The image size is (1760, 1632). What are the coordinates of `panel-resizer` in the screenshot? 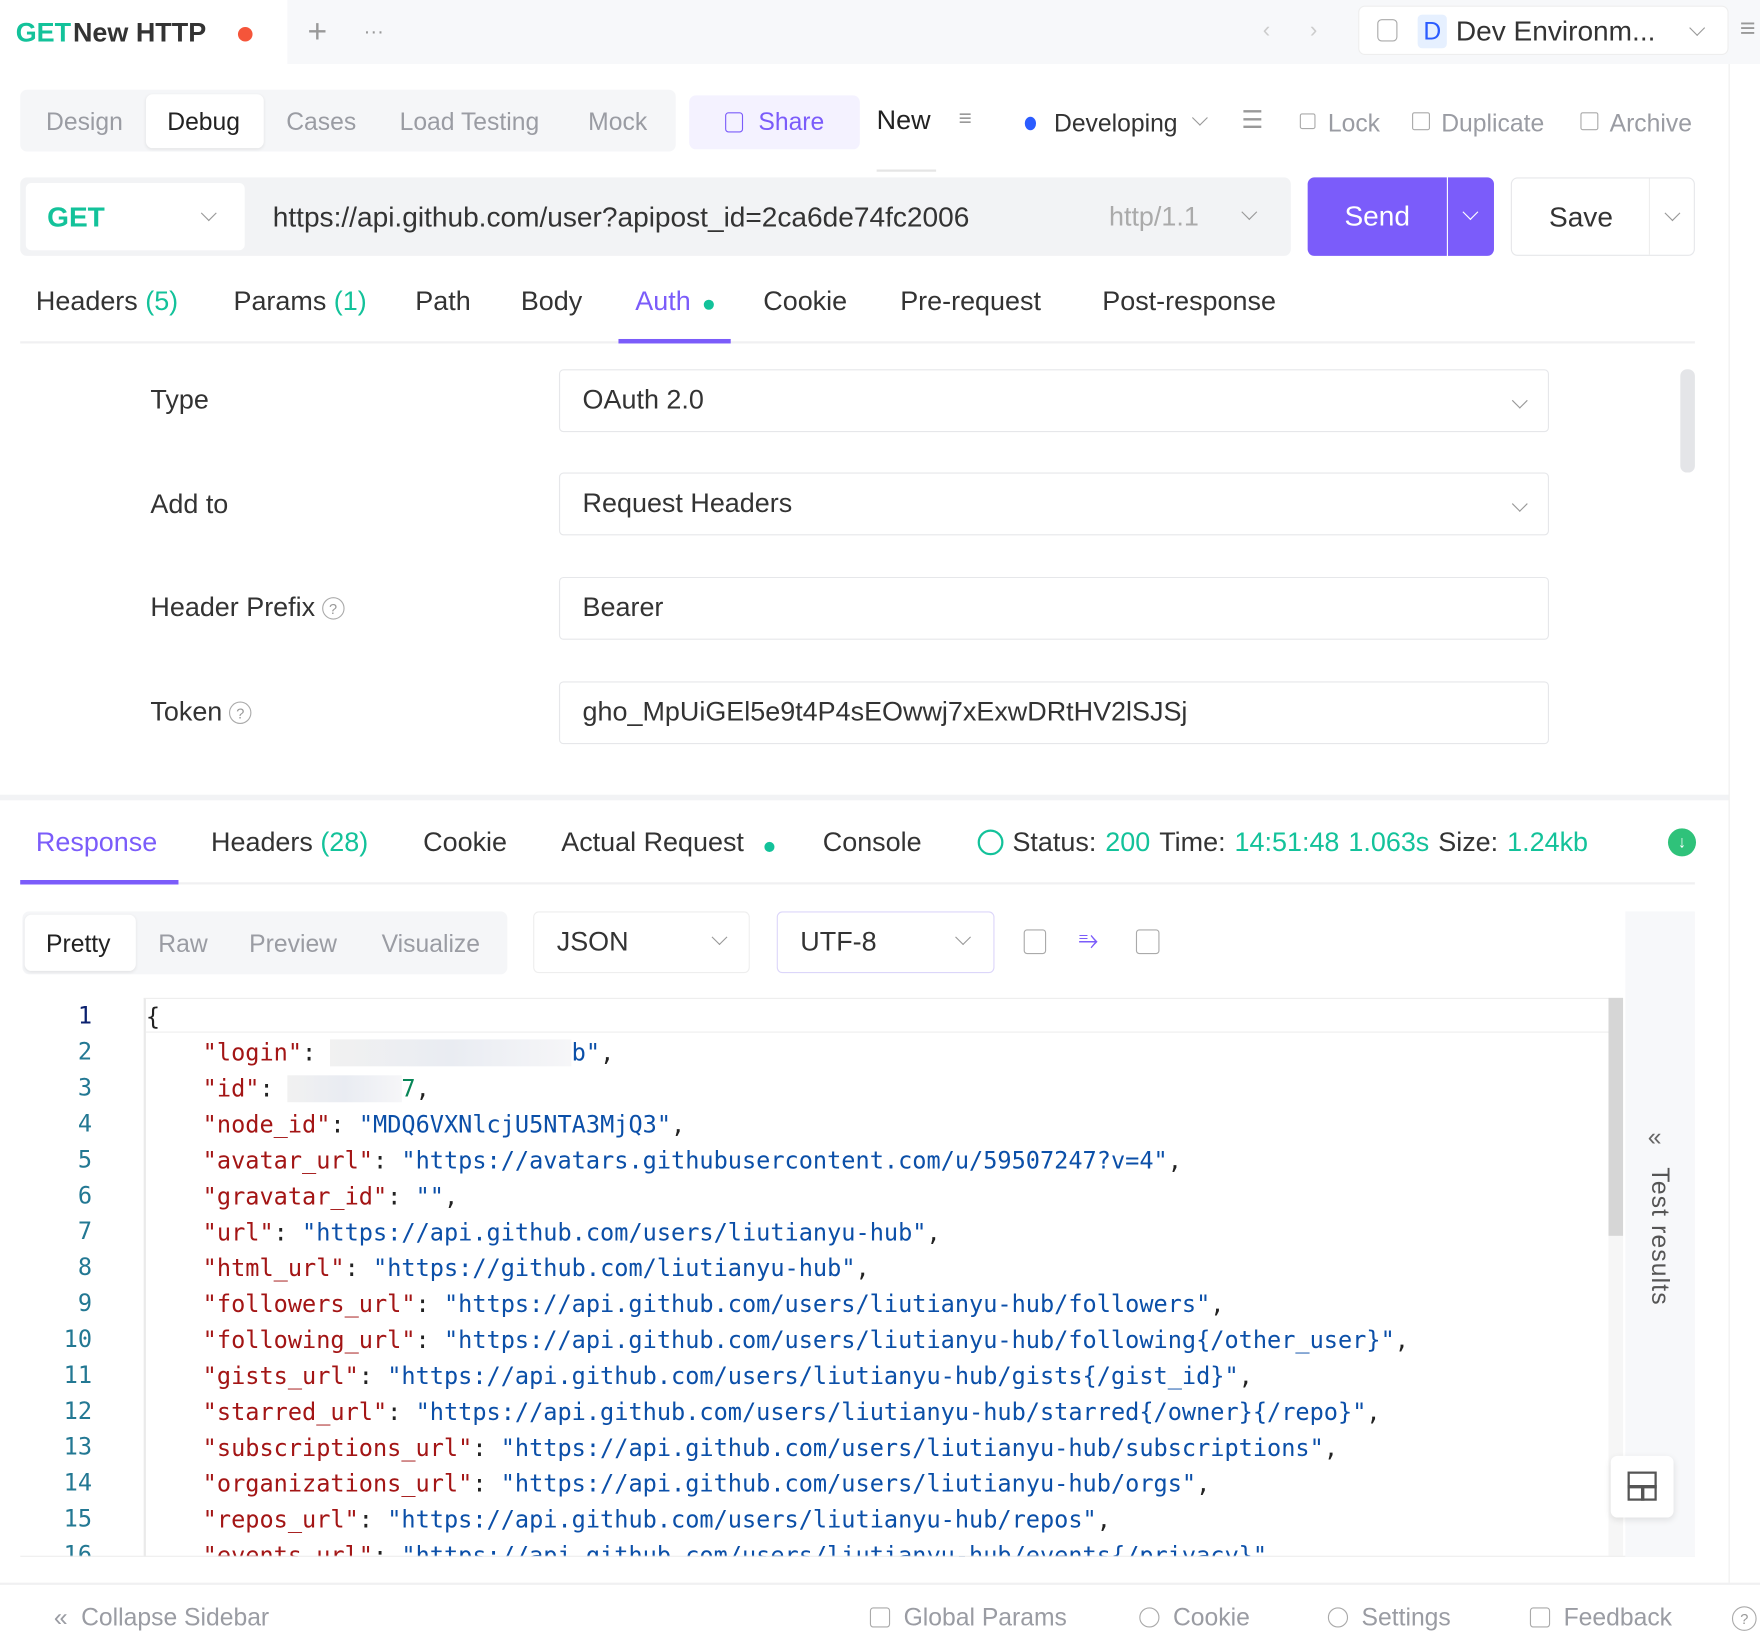 It's located at (864, 797).